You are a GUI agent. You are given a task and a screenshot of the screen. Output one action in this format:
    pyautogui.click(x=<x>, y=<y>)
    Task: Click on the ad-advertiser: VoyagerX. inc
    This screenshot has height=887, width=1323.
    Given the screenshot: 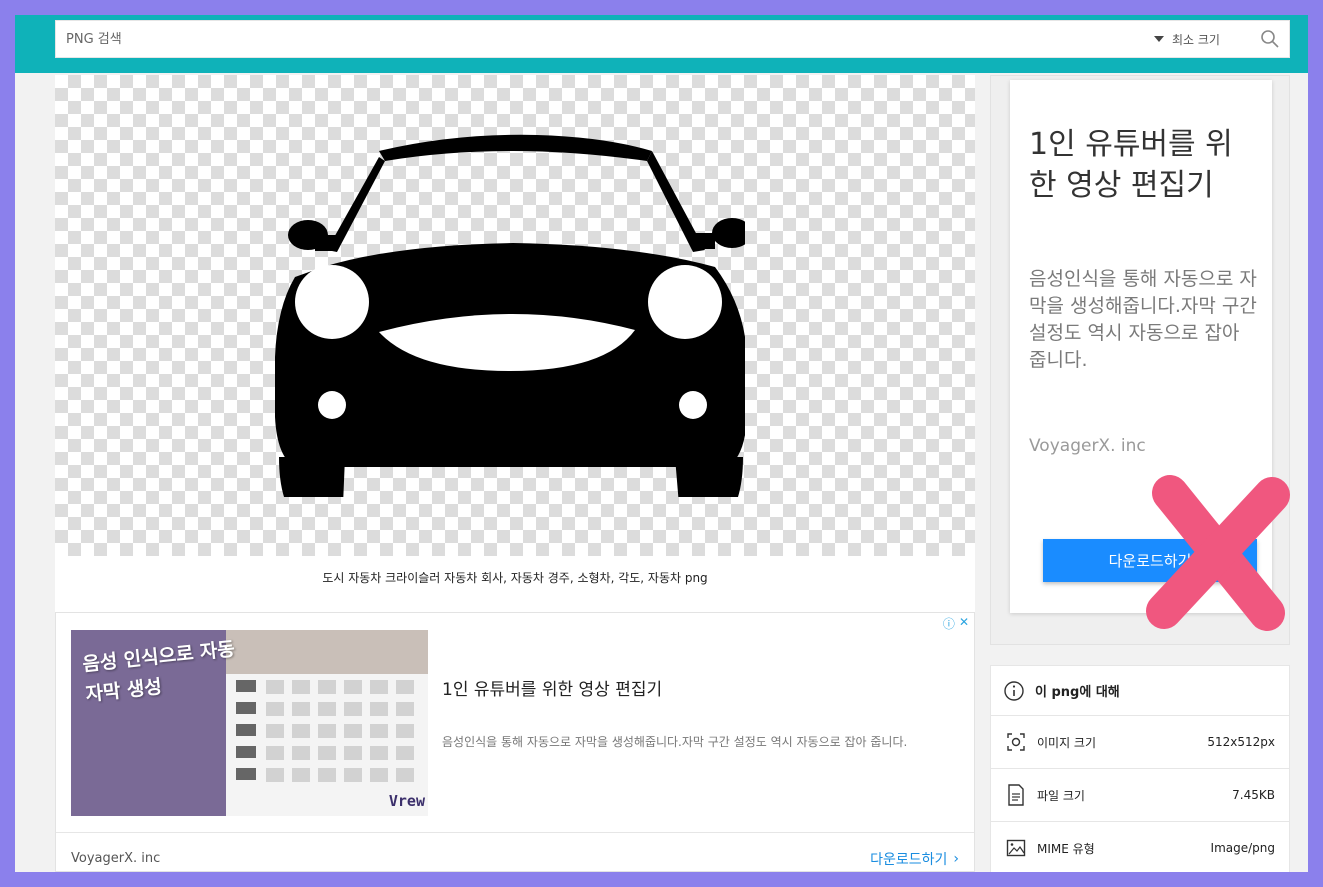 What is the action you would take?
    pyautogui.click(x=116, y=858)
    